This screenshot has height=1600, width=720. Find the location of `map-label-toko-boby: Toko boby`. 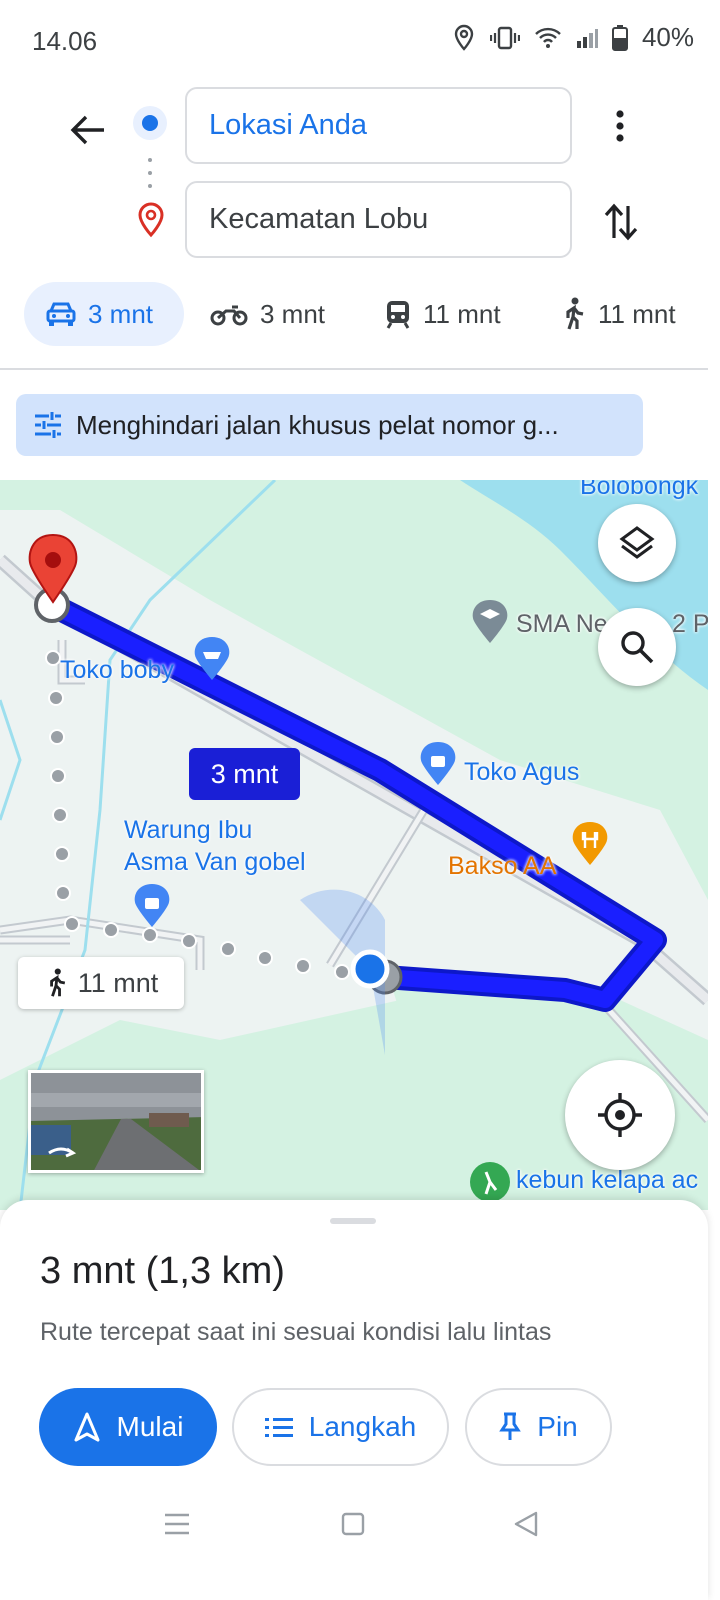

map-label-toko-boby: Toko boby is located at coordinates (117, 670).